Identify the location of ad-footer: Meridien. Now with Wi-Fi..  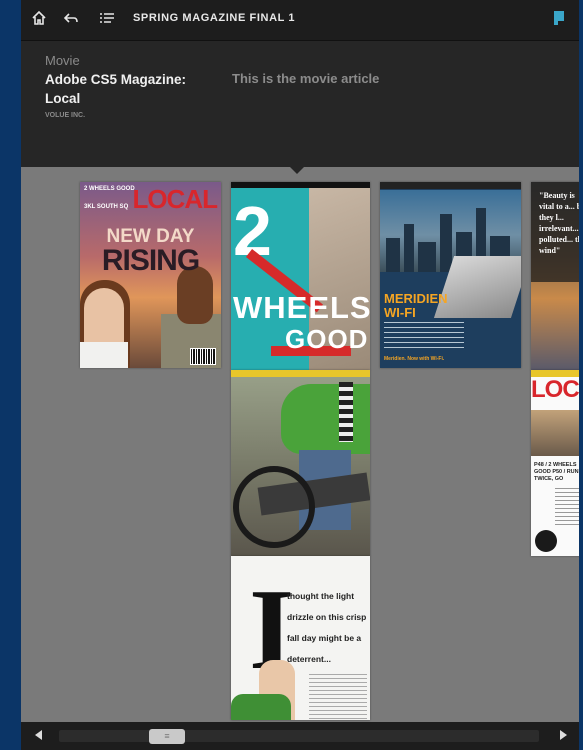
(414, 359).